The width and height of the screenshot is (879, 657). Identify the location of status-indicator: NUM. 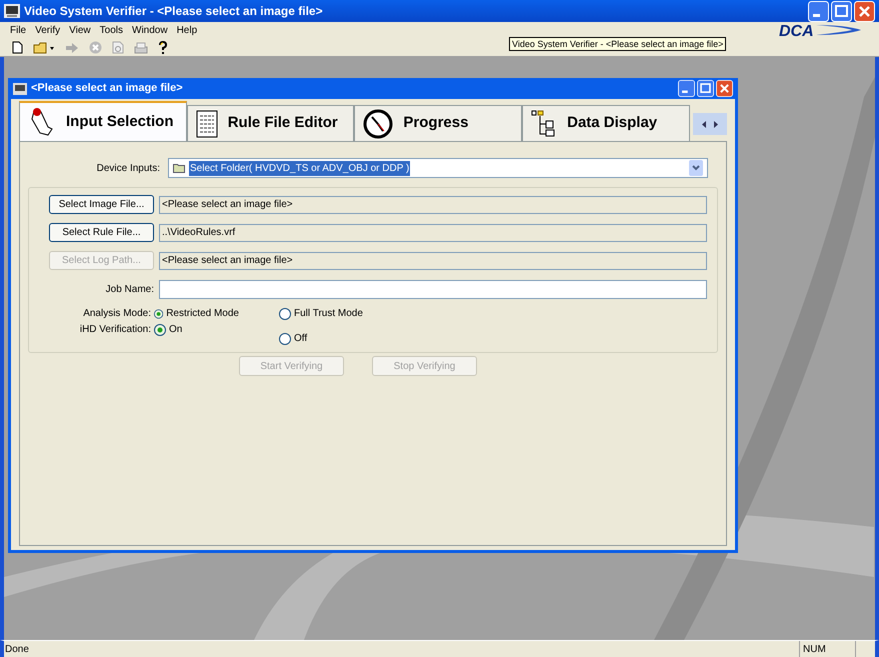
(827, 649).